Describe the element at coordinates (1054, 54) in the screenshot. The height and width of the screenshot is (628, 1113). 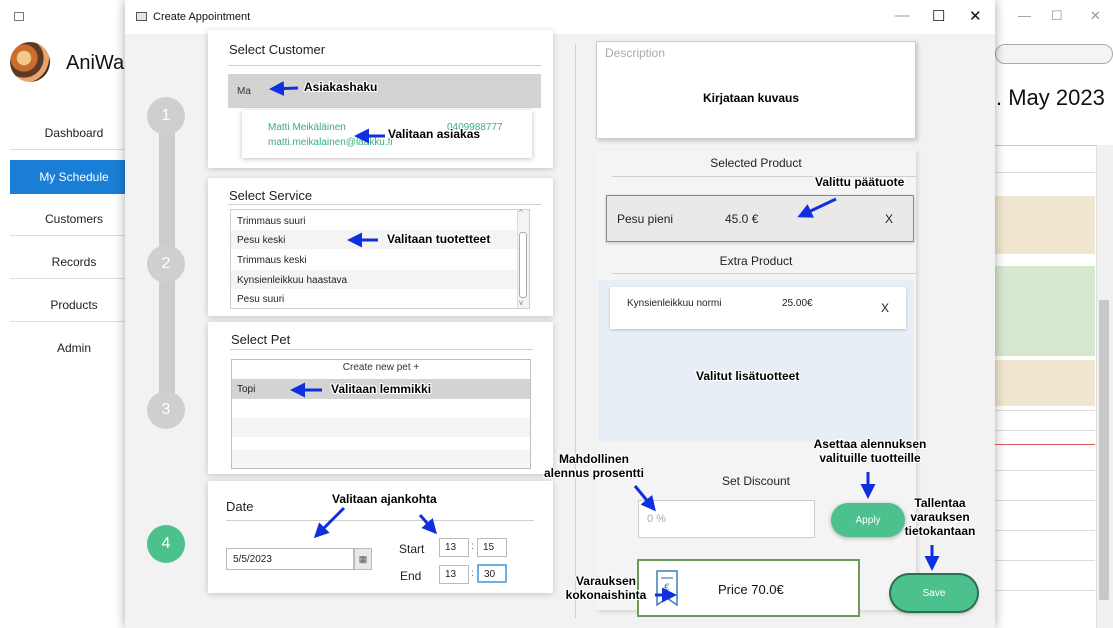
I see `background-search-field` at that location.